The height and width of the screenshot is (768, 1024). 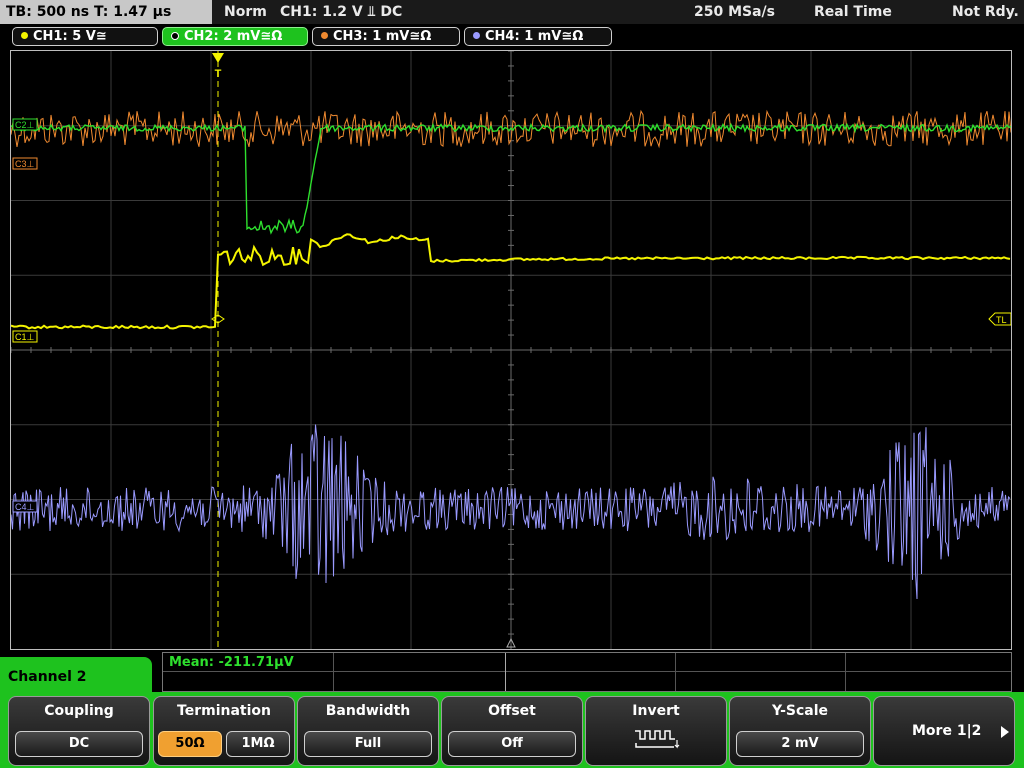 I want to click on channel-tab-ch2: CH2: 2 mV≅Ω, so click(x=235, y=36).